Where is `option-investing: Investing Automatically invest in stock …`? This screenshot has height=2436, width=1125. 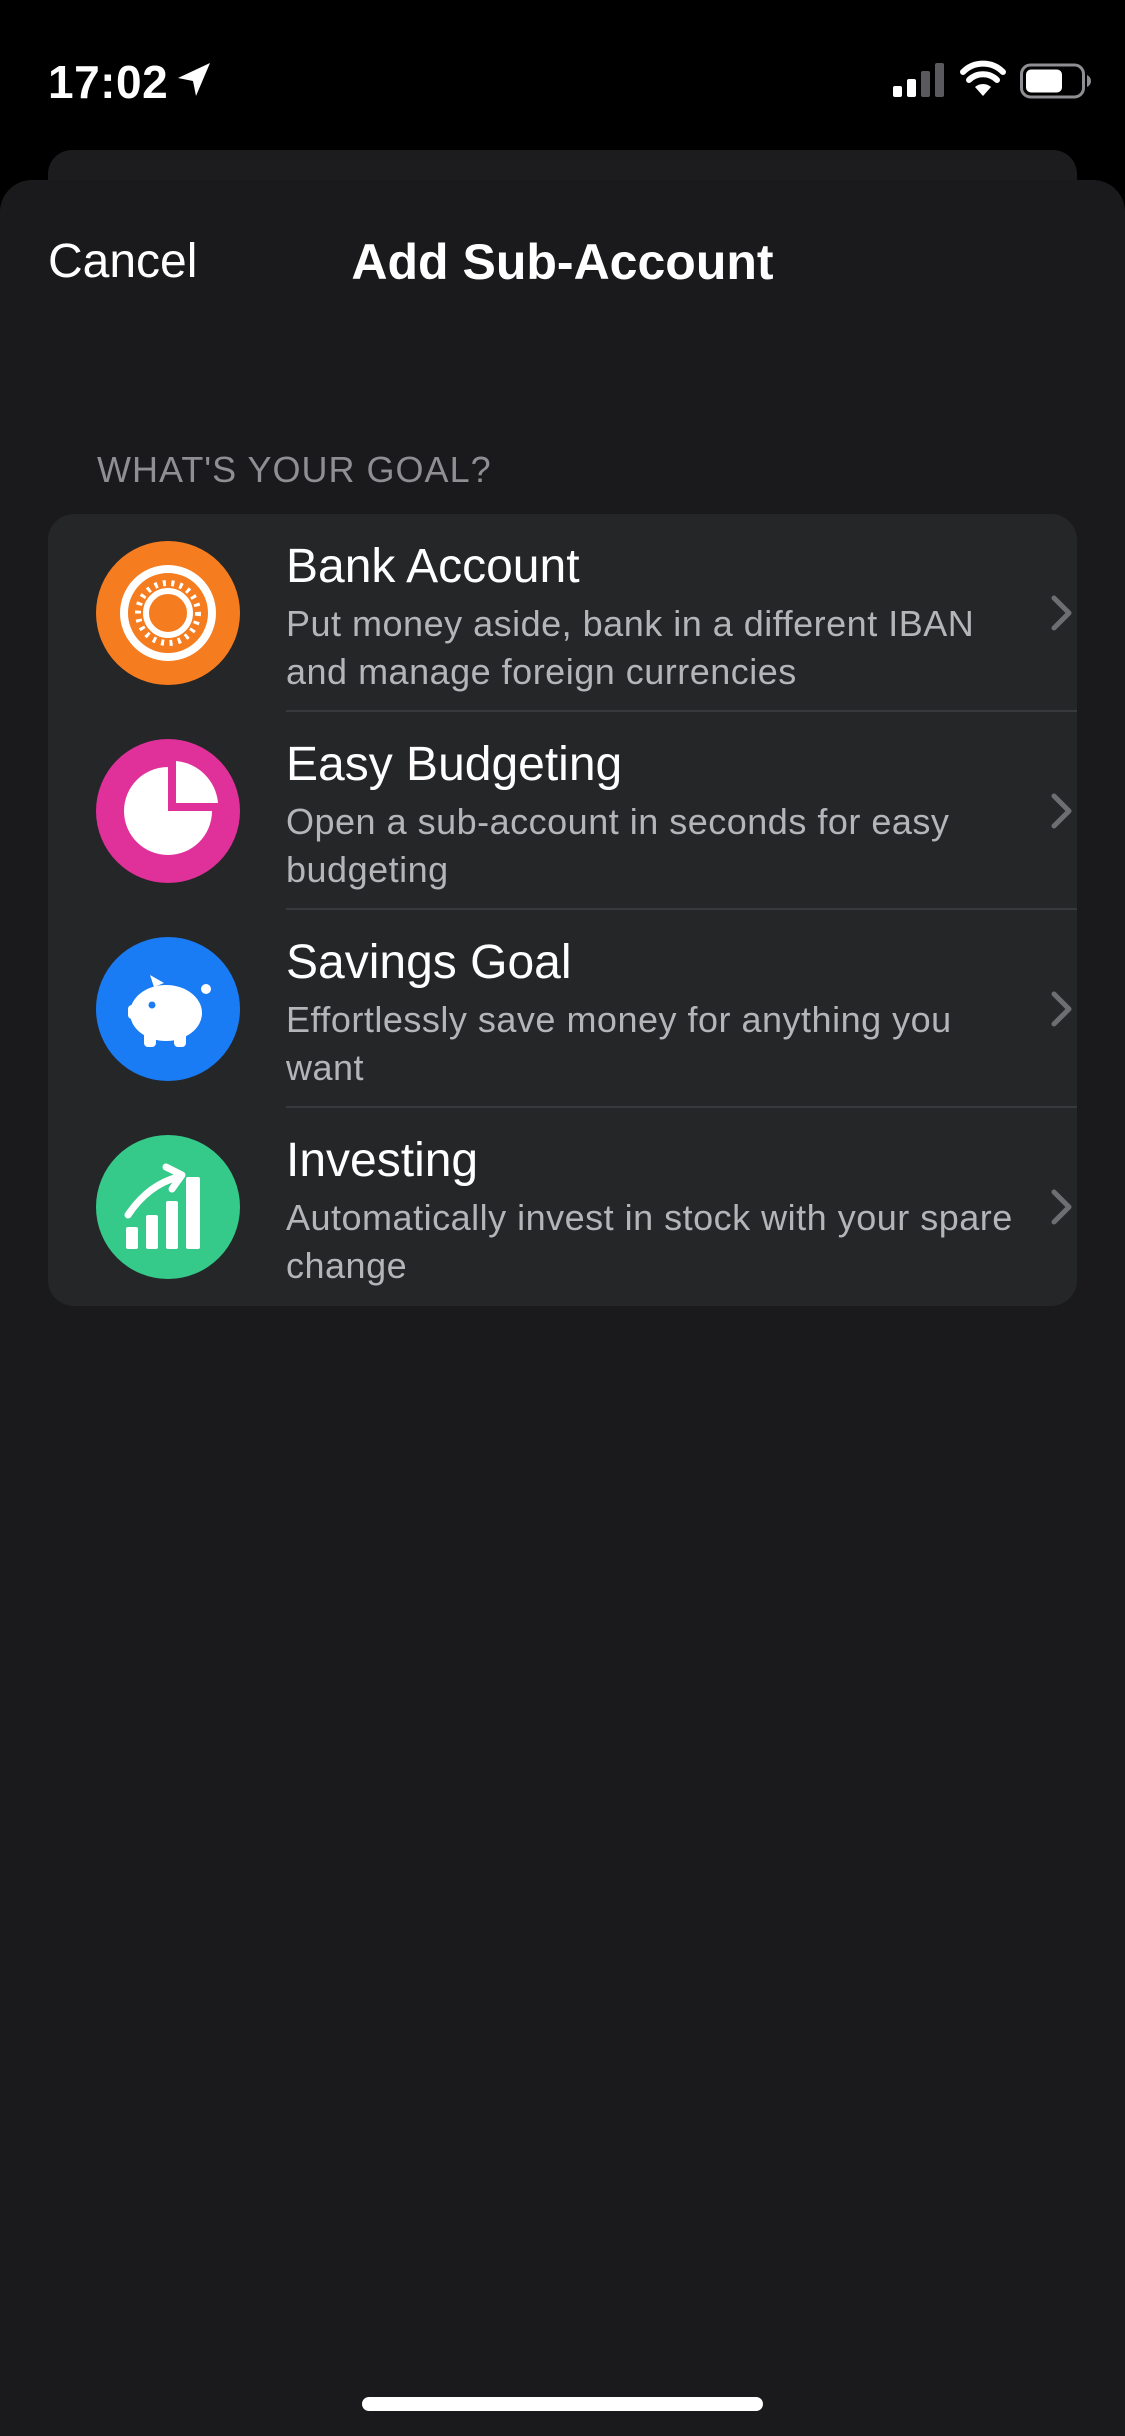
option-investing: Investing Automatically invest in stock … is located at coordinates (562, 1207).